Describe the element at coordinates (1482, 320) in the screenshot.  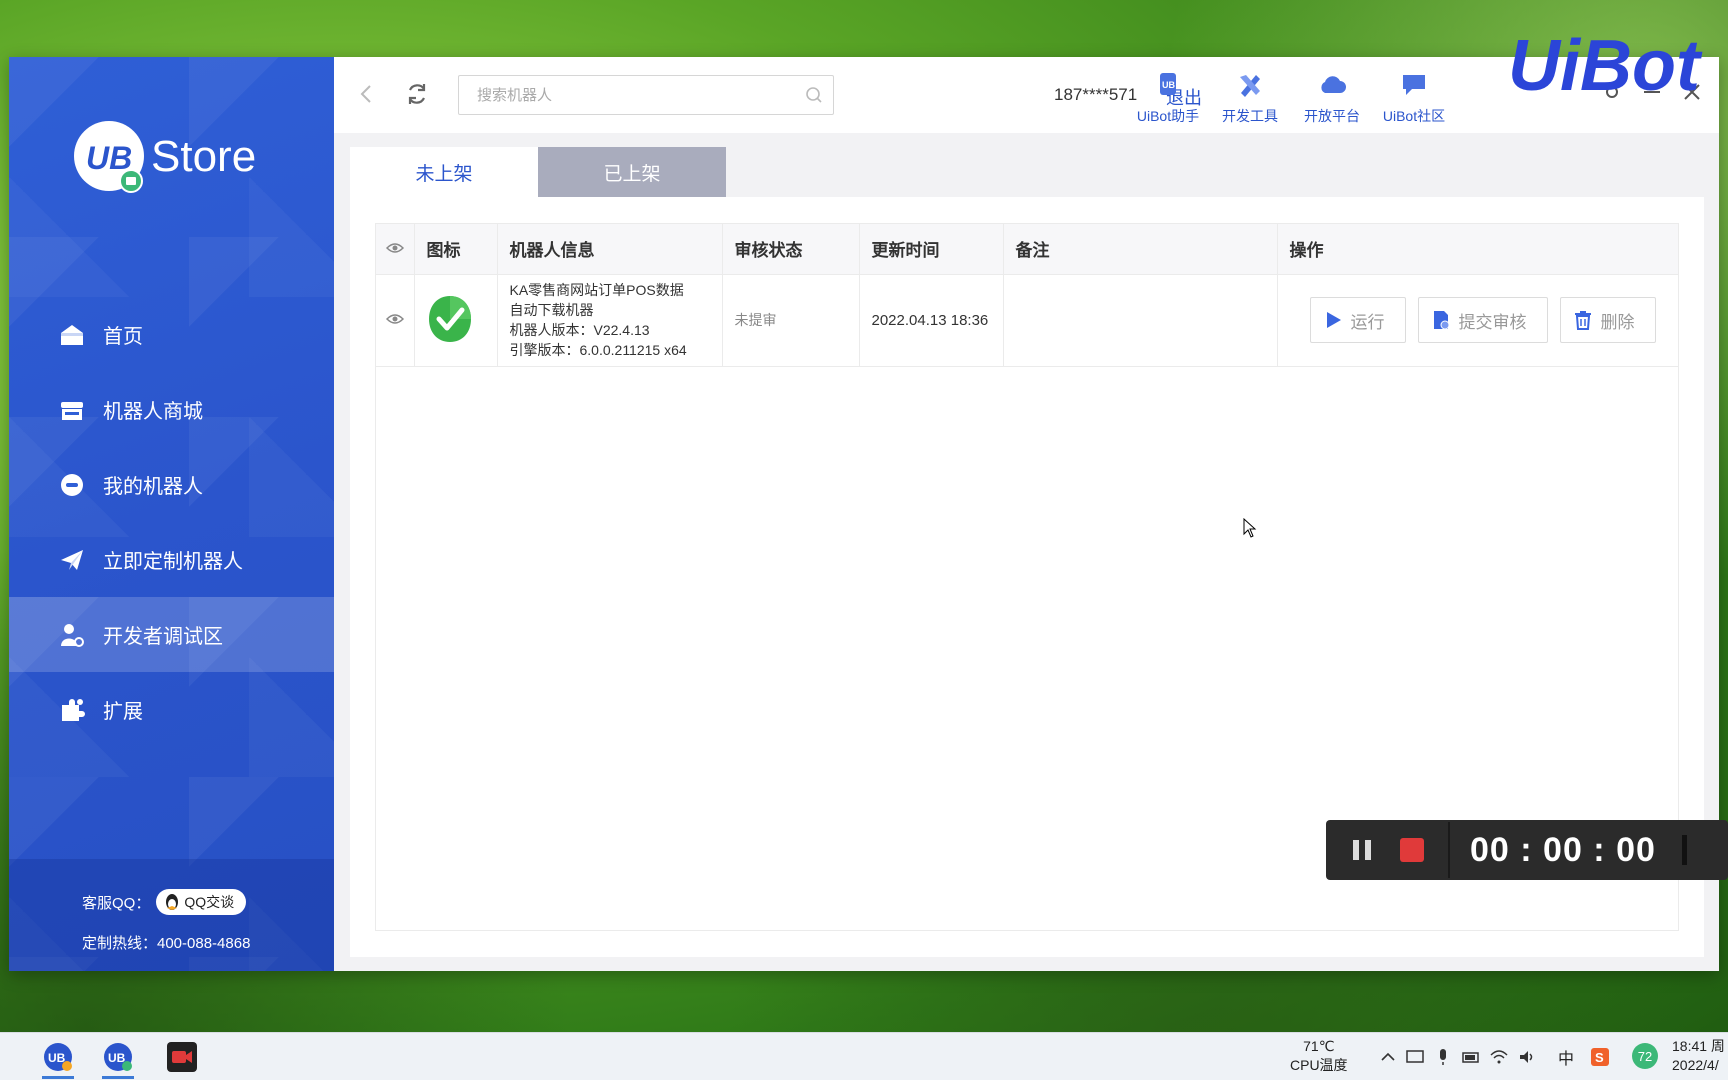
I see `submit-review-button: 提交审核` at that location.